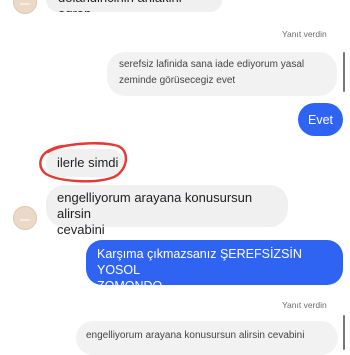 Image resolution: width=350 pixels, height=355 pixels. I want to click on message-text: ZOMONDO, so click(130, 286).